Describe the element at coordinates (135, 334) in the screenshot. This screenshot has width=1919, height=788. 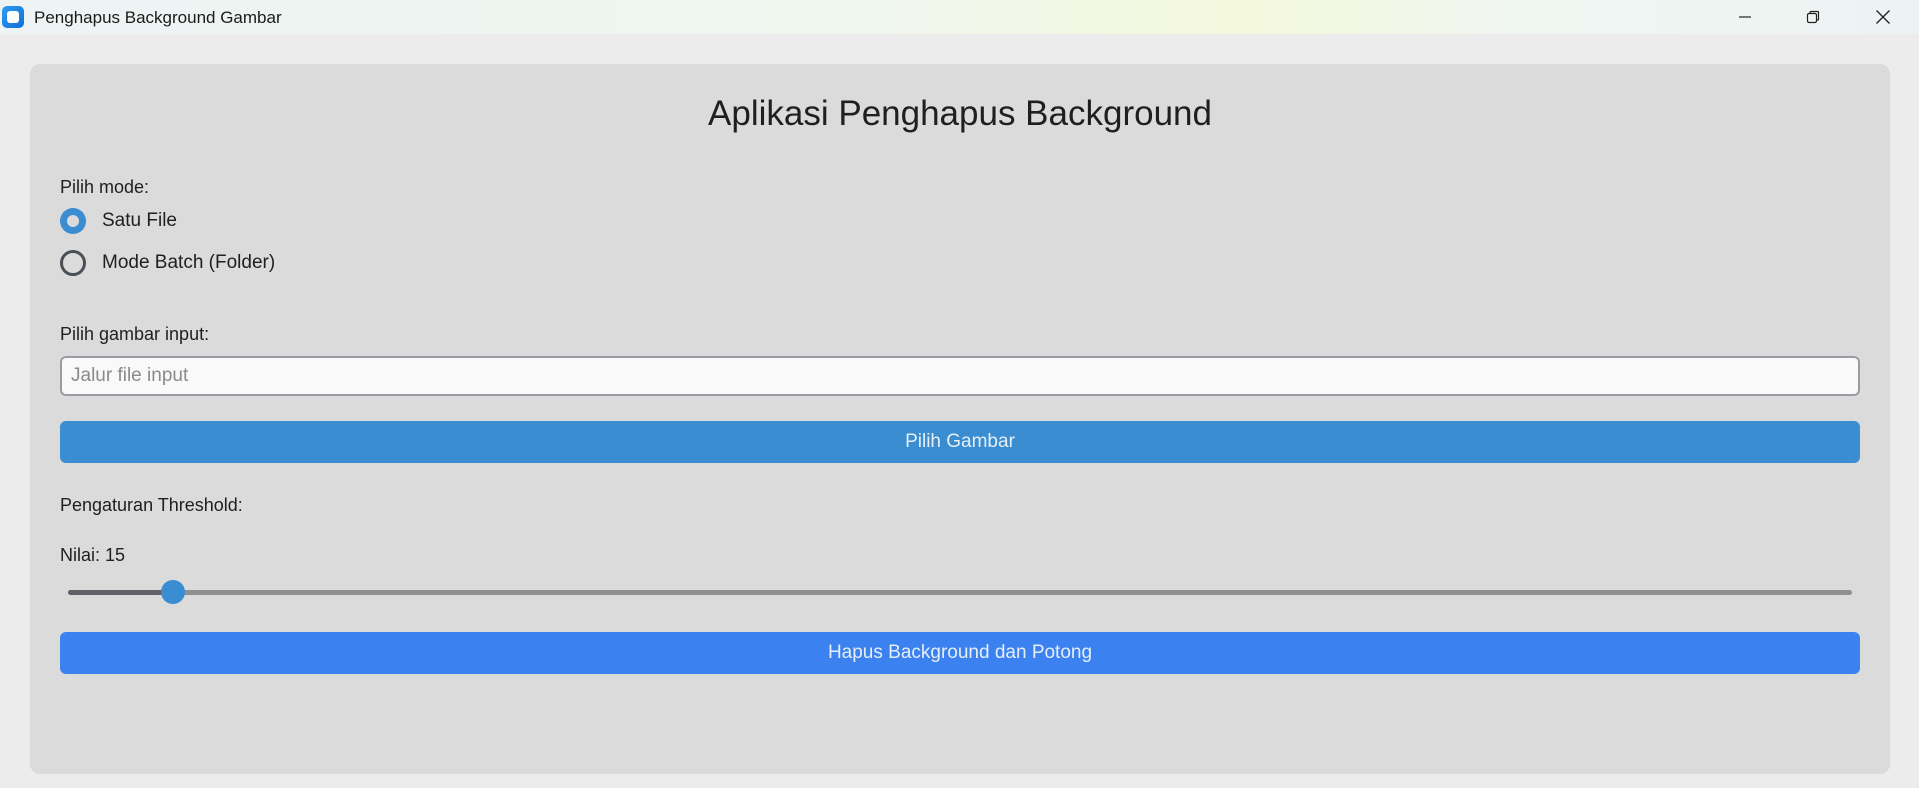
I see `input-label: Pilih gambar input:` at that location.